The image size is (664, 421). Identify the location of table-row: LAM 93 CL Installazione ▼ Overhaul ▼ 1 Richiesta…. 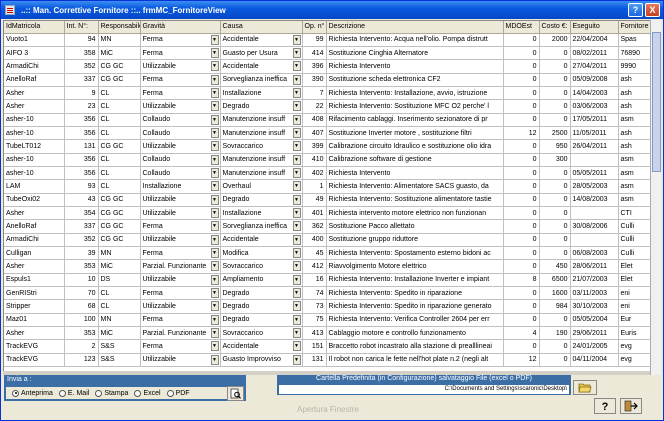
(328, 186).